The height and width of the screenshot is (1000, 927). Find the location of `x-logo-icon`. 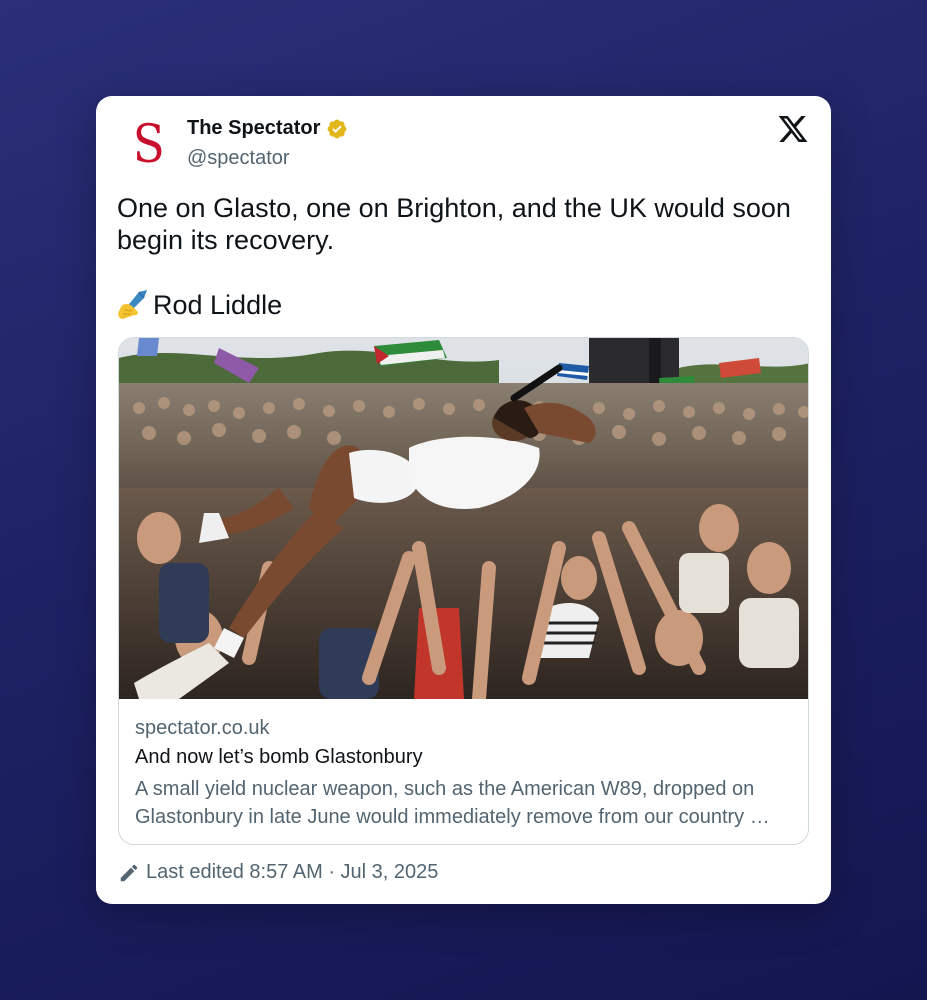

x-logo-icon is located at coordinates (793, 129).